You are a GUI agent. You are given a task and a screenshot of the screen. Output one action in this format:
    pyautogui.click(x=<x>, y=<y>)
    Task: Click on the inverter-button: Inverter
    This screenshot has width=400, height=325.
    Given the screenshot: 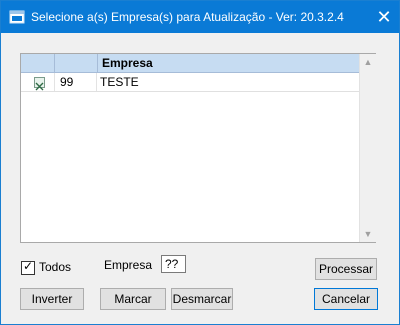 What is the action you would take?
    pyautogui.click(x=52, y=299)
    